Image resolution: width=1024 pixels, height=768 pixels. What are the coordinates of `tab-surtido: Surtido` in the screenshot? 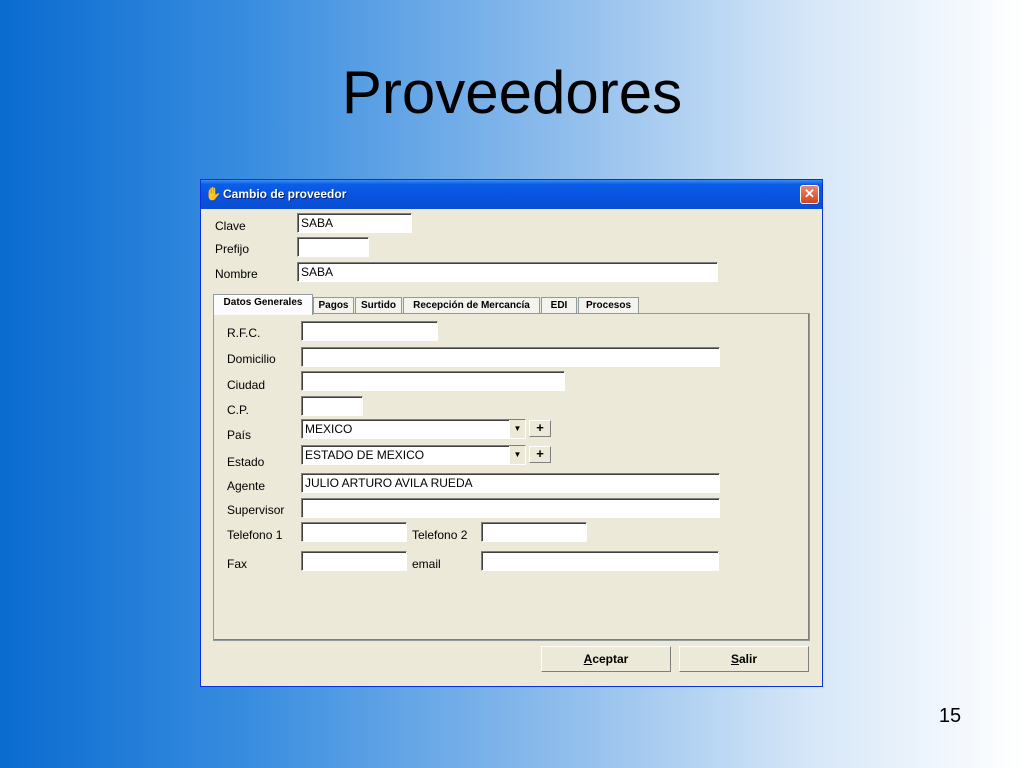 It's located at (378, 305).